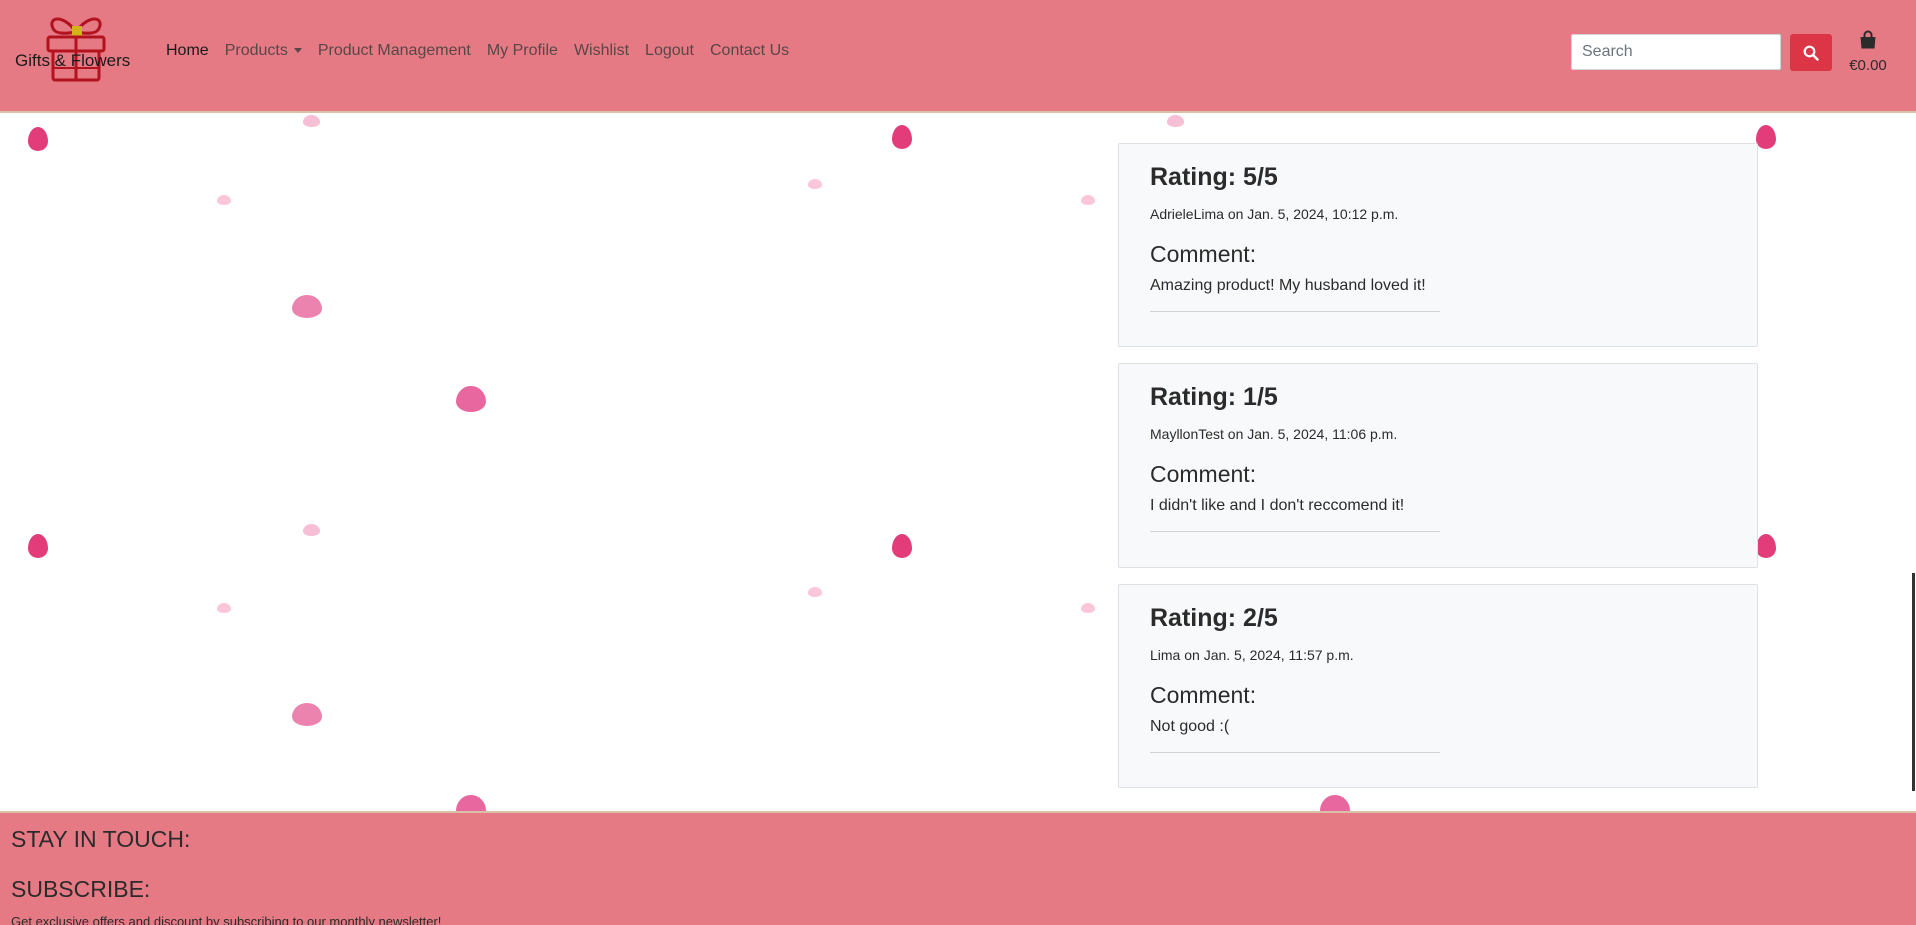 The width and height of the screenshot is (1916, 925). I want to click on review-rating: Rating: 5/5, so click(1214, 177).